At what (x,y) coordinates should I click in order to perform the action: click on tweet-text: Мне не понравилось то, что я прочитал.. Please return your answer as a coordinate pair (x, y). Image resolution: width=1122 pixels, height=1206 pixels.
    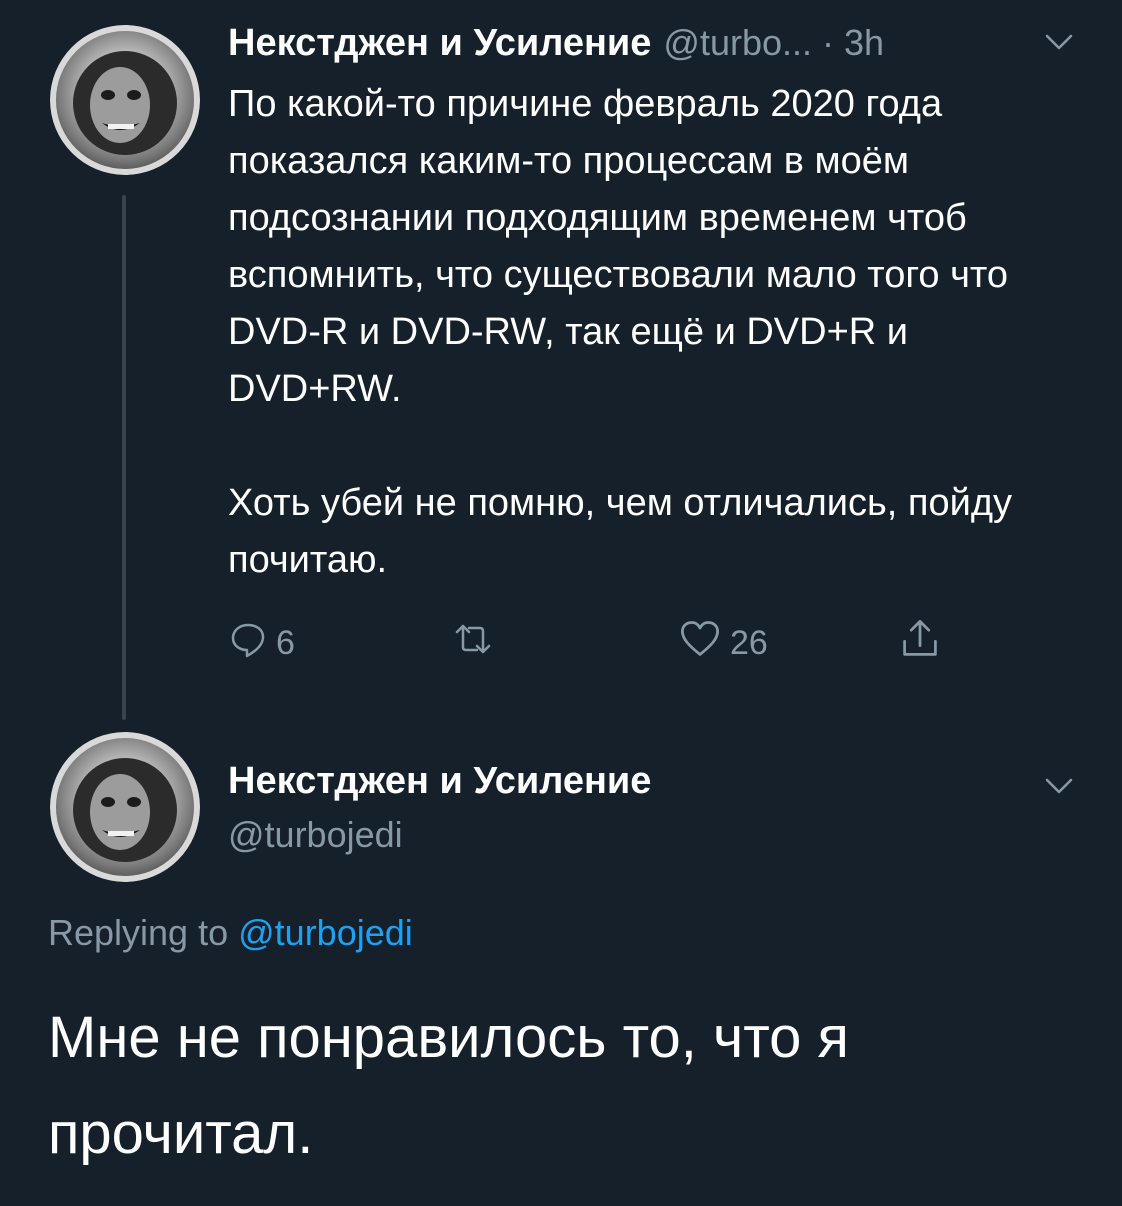
    Looking at the image, I should click on (448, 1085).